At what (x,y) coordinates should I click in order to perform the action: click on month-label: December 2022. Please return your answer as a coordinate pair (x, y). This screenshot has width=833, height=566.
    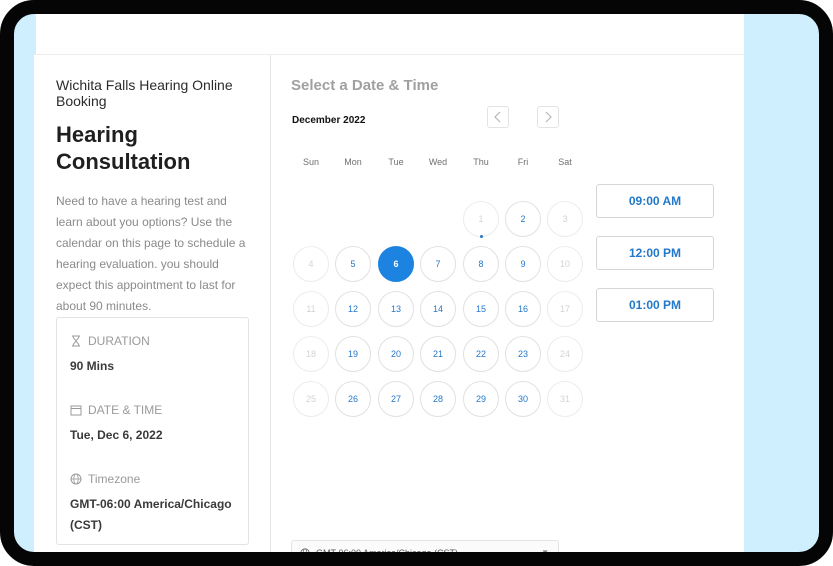
    Looking at the image, I should click on (329, 120).